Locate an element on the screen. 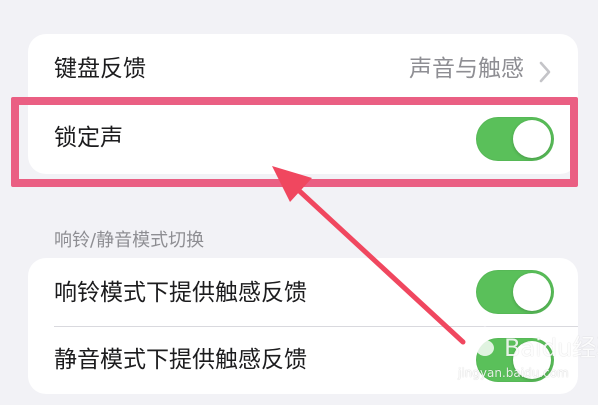  lock-sound-label: 锁定声 is located at coordinates (88, 138).